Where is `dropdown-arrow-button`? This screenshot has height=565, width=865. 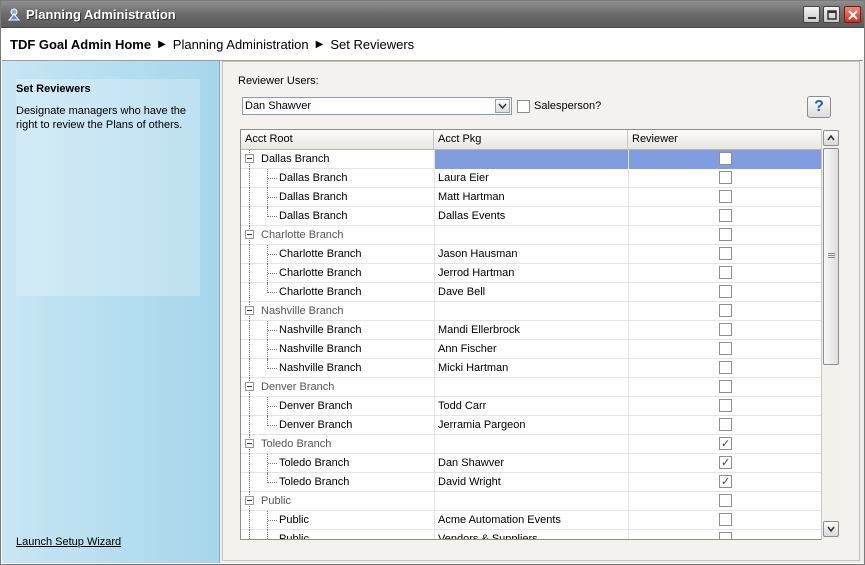
dropdown-arrow-button is located at coordinates (502, 106).